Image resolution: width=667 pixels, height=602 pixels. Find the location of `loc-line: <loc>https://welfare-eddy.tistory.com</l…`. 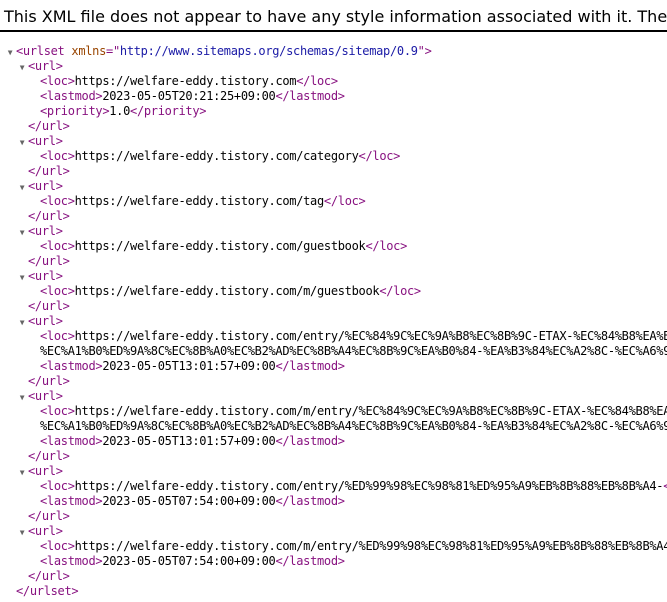

loc-line: <loc>https://welfare-eddy.tistory.com</l… is located at coordinates (189, 81).